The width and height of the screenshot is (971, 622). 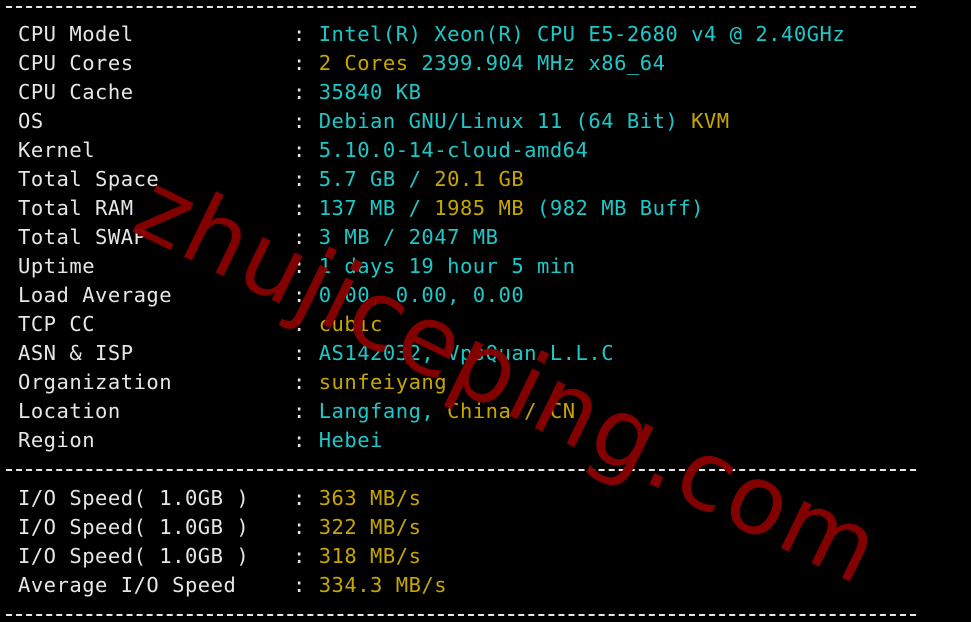 What do you see at coordinates (498, 121) in the screenshot?
I see `system-info-value: Debian GNU/Linux 11 (64 Bit)` at bounding box center [498, 121].